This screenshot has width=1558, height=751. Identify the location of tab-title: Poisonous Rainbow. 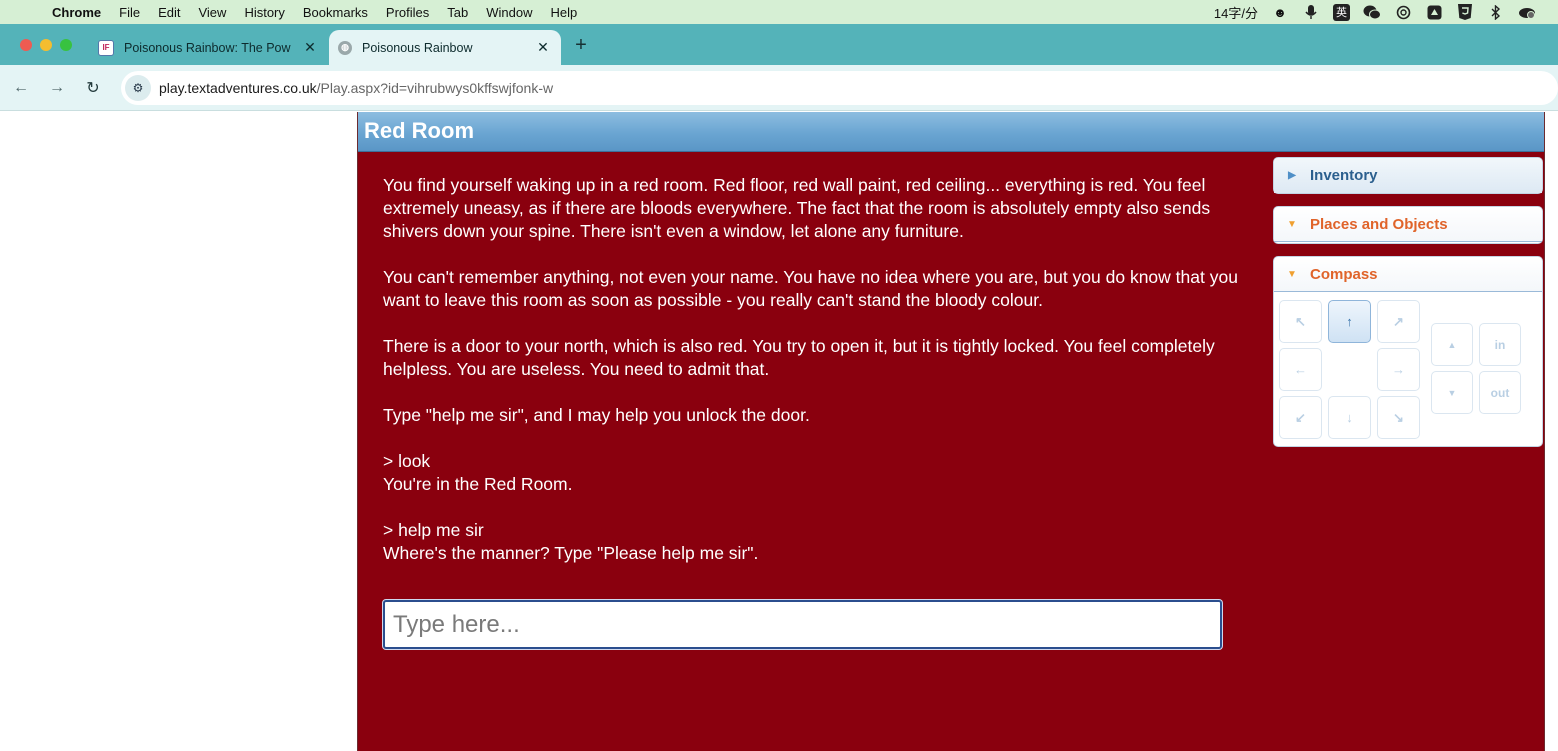
(417, 47).